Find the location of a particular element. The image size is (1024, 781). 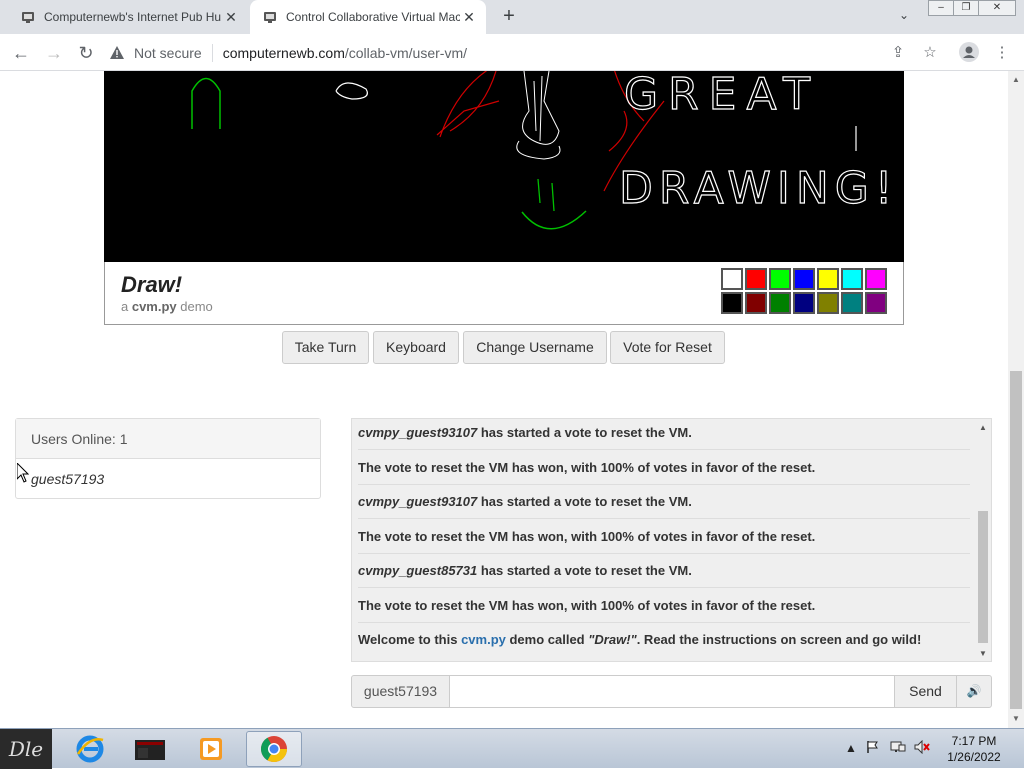

tab-search-chevron-icon: ⌄ is located at coordinates (904, 17).